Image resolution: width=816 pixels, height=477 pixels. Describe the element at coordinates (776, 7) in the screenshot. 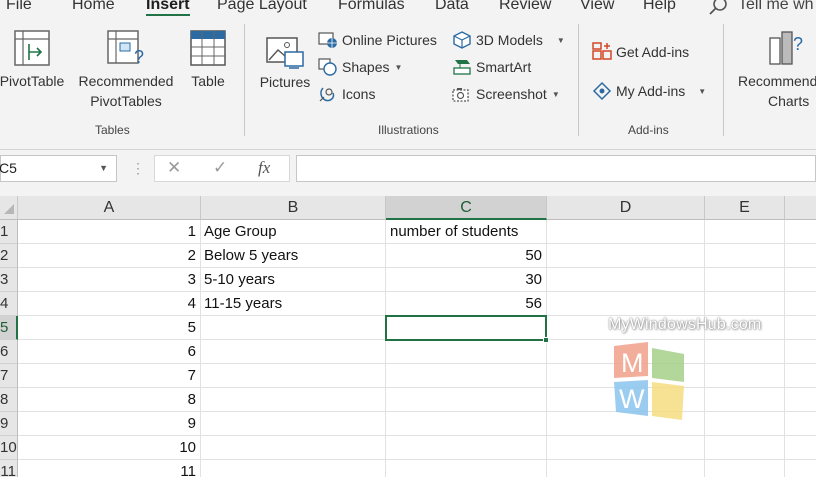

I see `tell-me-box: Tell me wh` at that location.